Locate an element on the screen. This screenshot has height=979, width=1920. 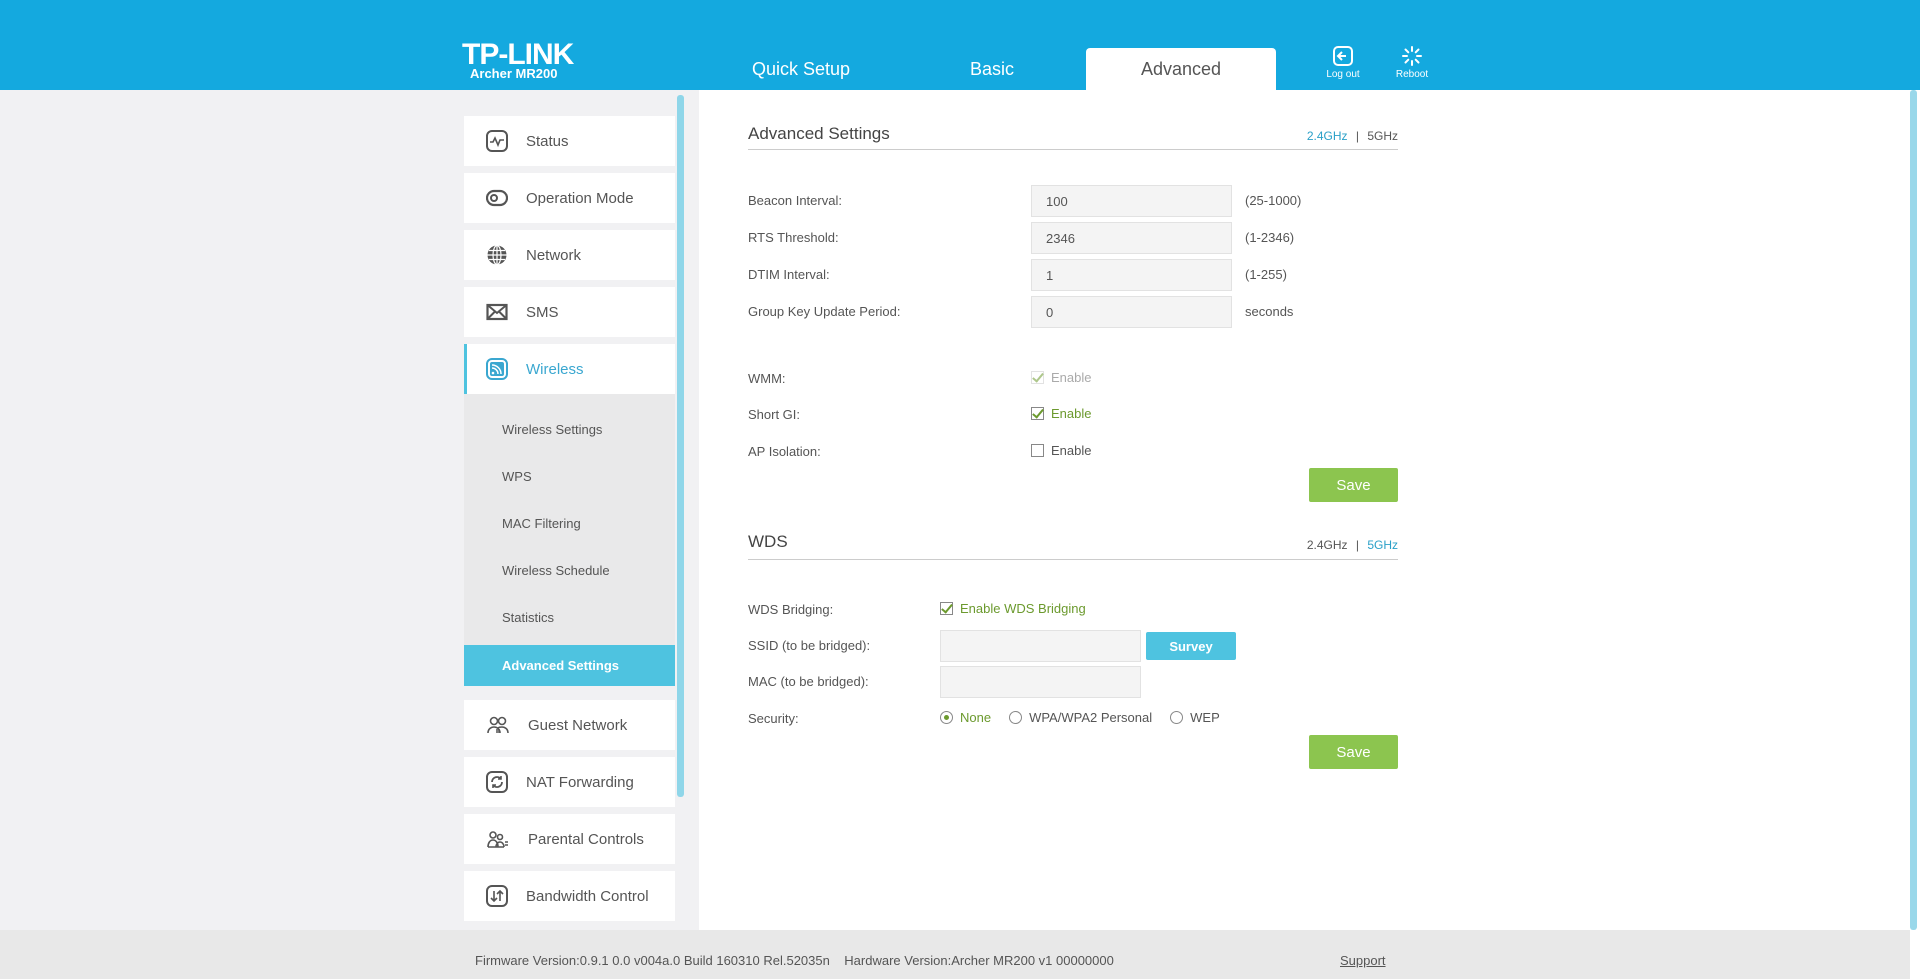
dtim-interval-input is located at coordinates (1131, 275).